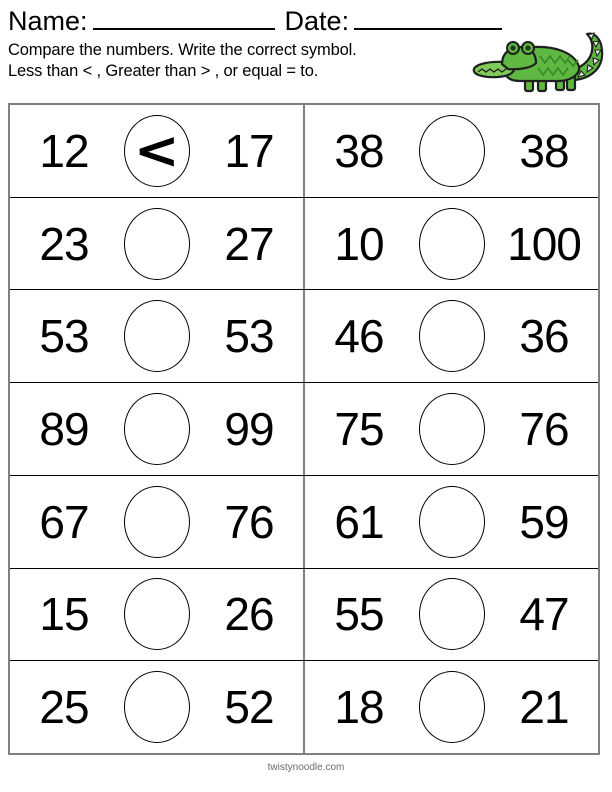  What do you see at coordinates (544, 614) in the screenshot?
I see `second-number: 47` at bounding box center [544, 614].